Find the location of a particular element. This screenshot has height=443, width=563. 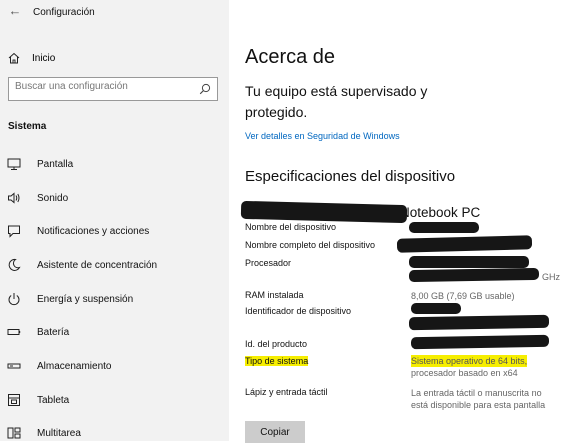

nav-home-label: Inicio is located at coordinates (44, 58).